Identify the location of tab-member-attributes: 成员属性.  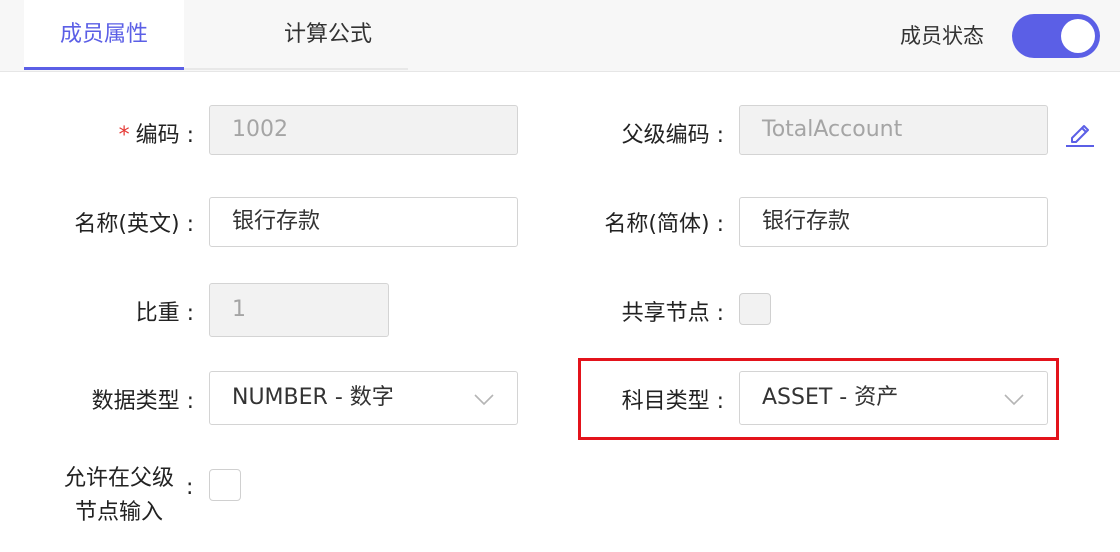
(104, 35).